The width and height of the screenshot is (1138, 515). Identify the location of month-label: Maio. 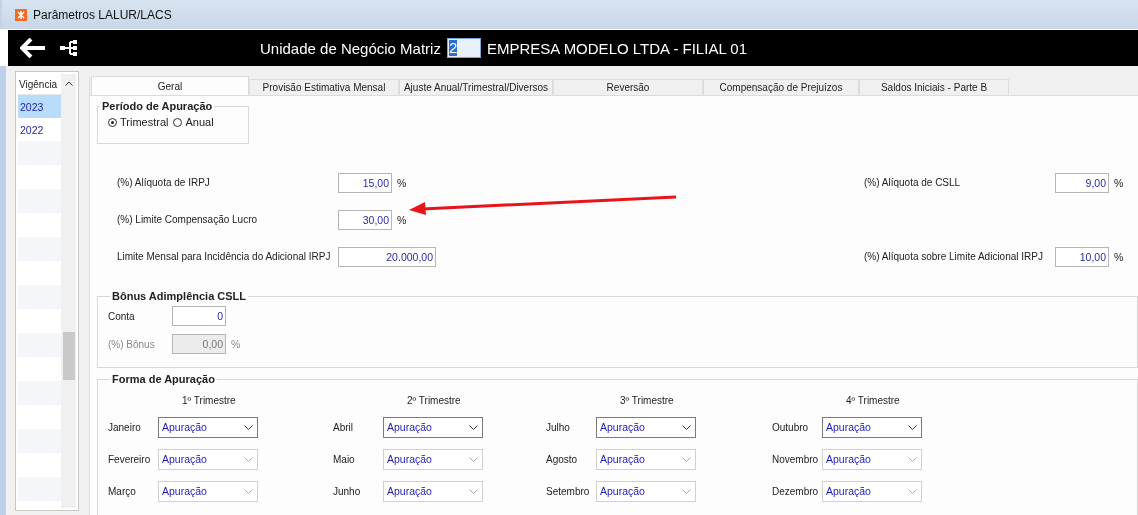
(344, 459).